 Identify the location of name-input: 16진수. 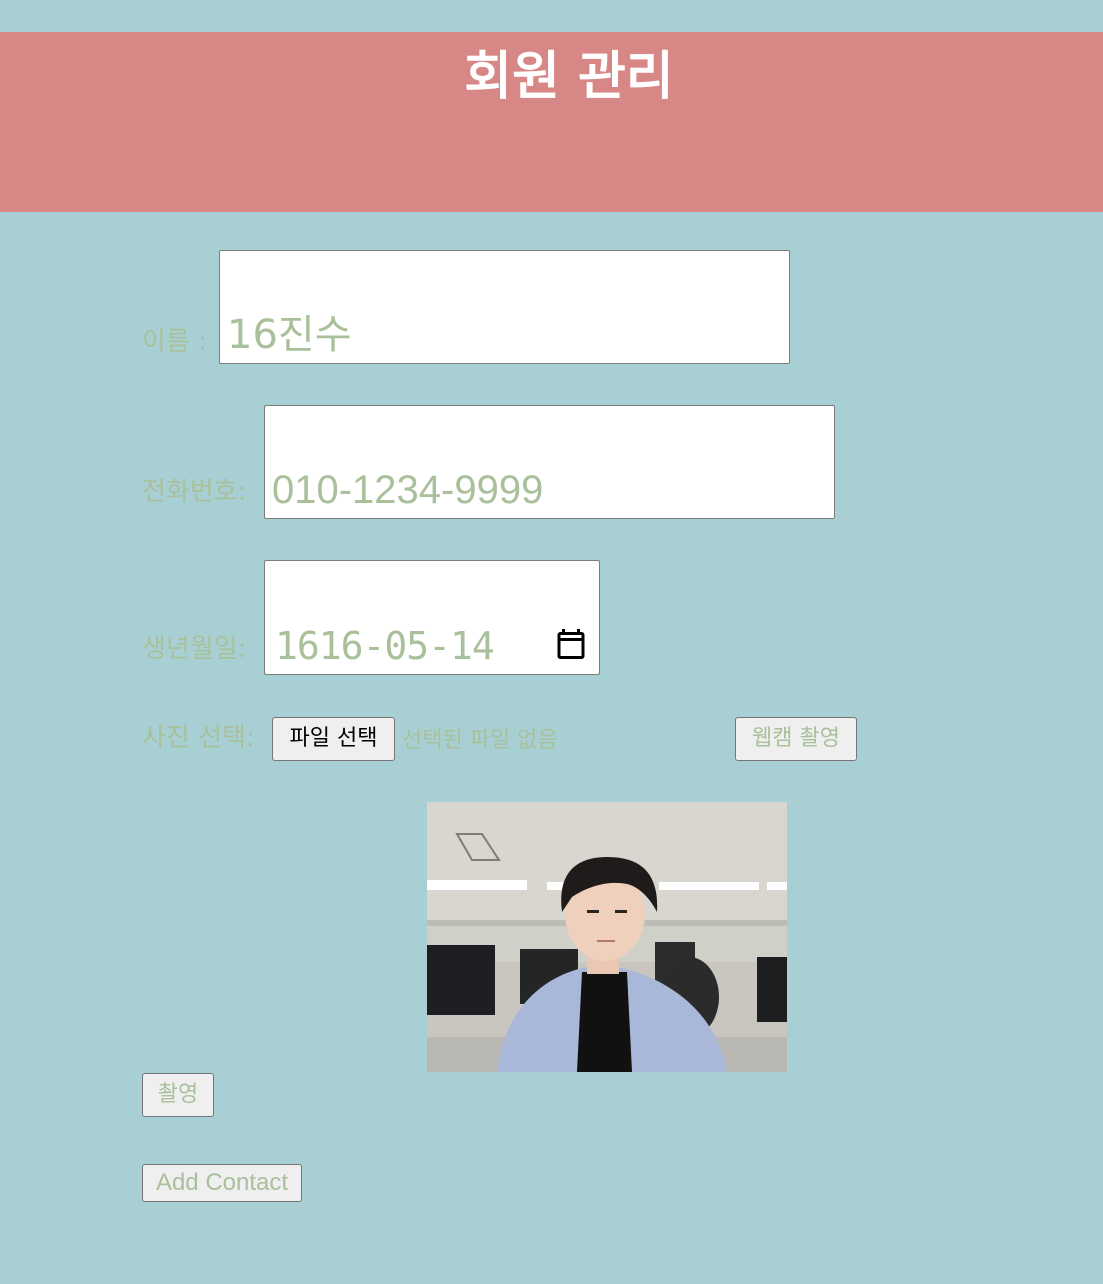
(504, 307).